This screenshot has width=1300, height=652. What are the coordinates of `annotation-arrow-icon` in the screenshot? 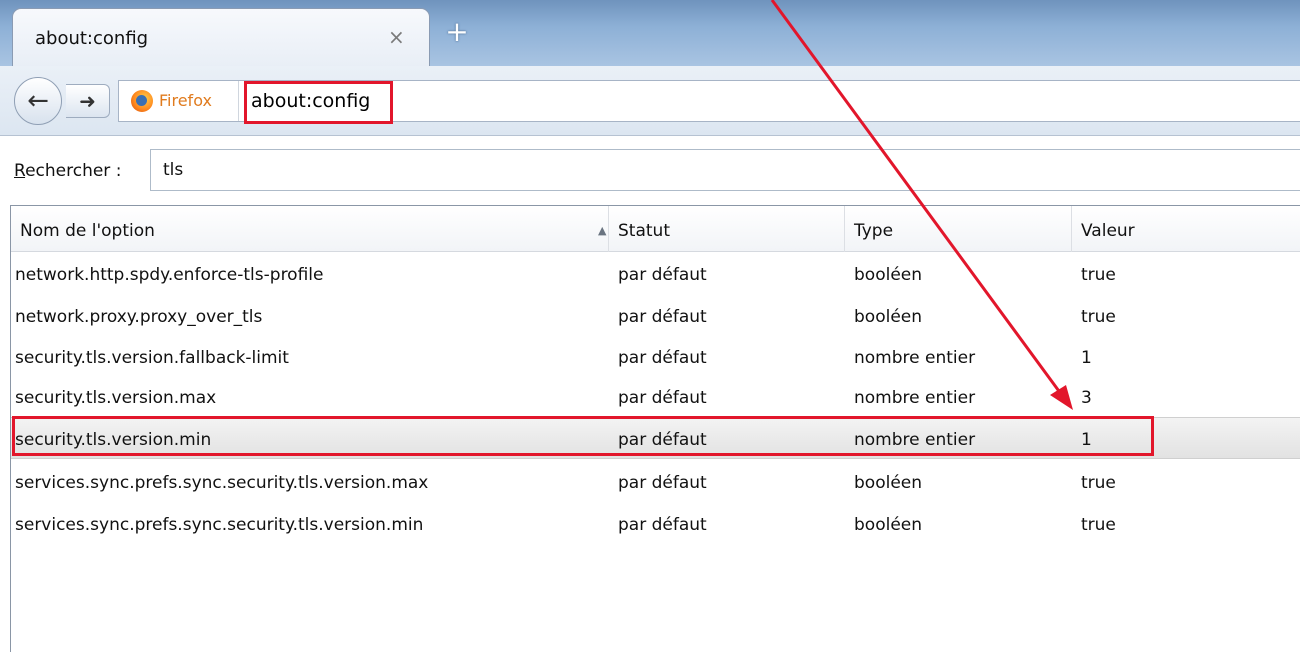 It's located at (921, 205).